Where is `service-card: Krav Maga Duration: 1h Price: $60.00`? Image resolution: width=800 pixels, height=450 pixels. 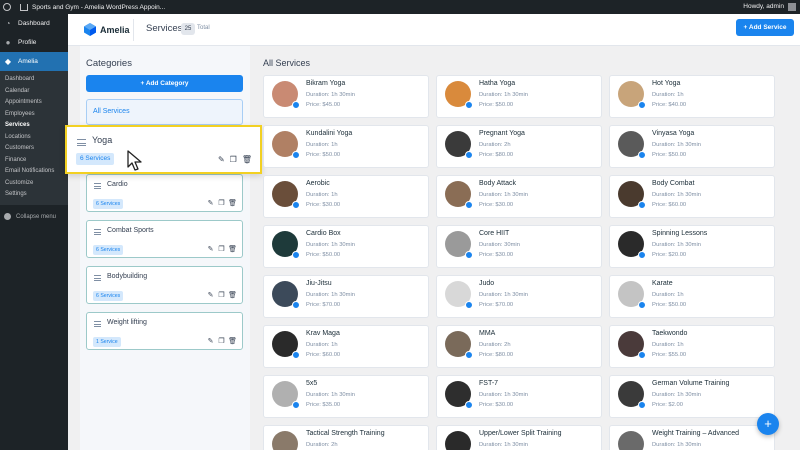 service-card: Krav Maga Duration: 1h Price: $60.00 is located at coordinates (346, 346).